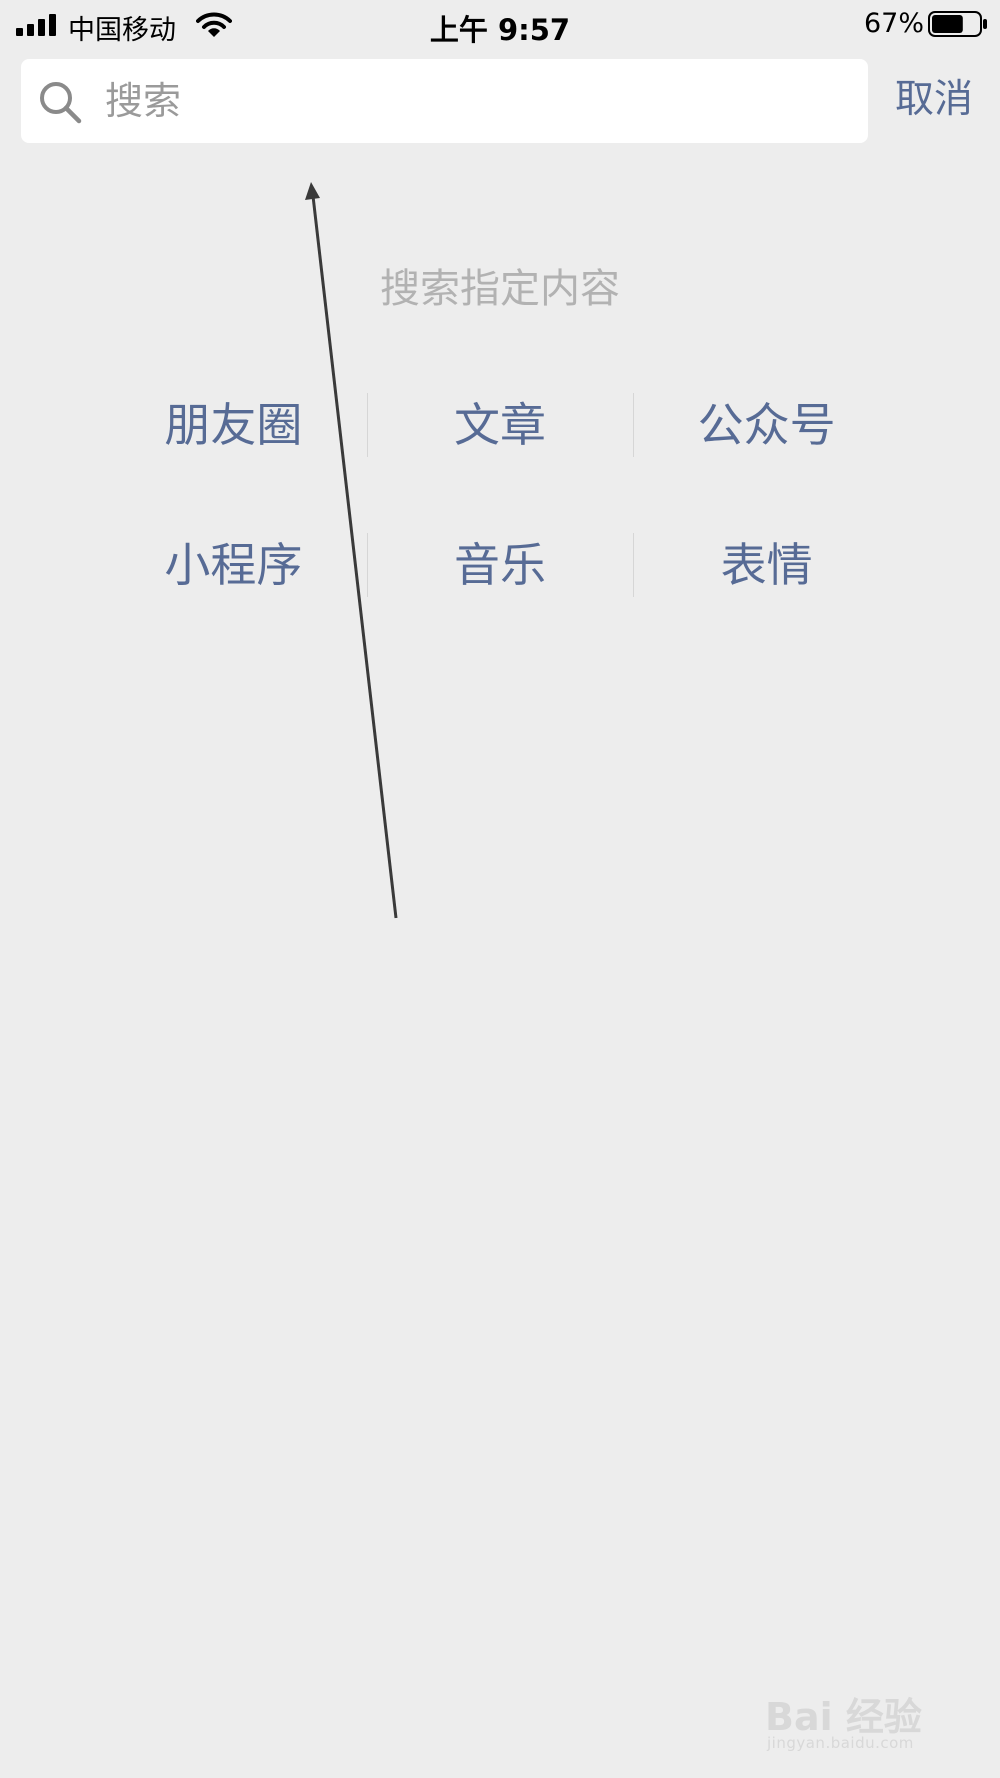 The width and height of the screenshot is (1000, 1778). Describe the element at coordinates (500, 30) in the screenshot. I see `status-time: 上午 9:57` at that location.